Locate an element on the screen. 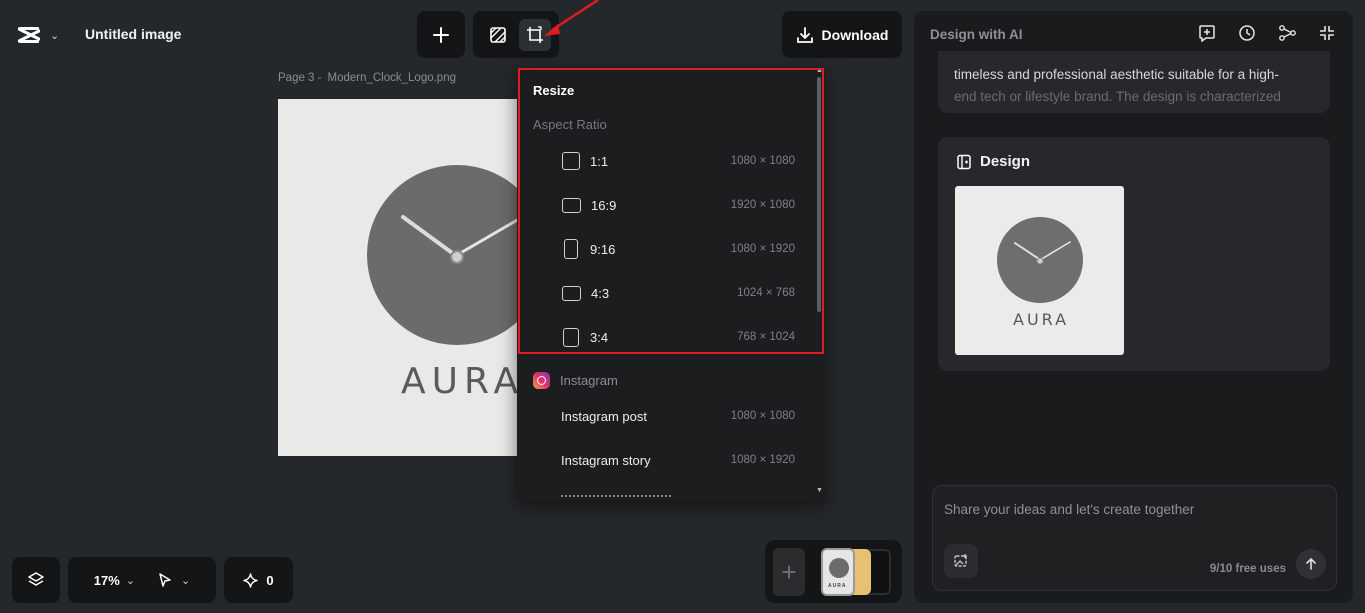 This screenshot has height=613, width=1365. option-label: Instagram story is located at coordinates (606, 460).